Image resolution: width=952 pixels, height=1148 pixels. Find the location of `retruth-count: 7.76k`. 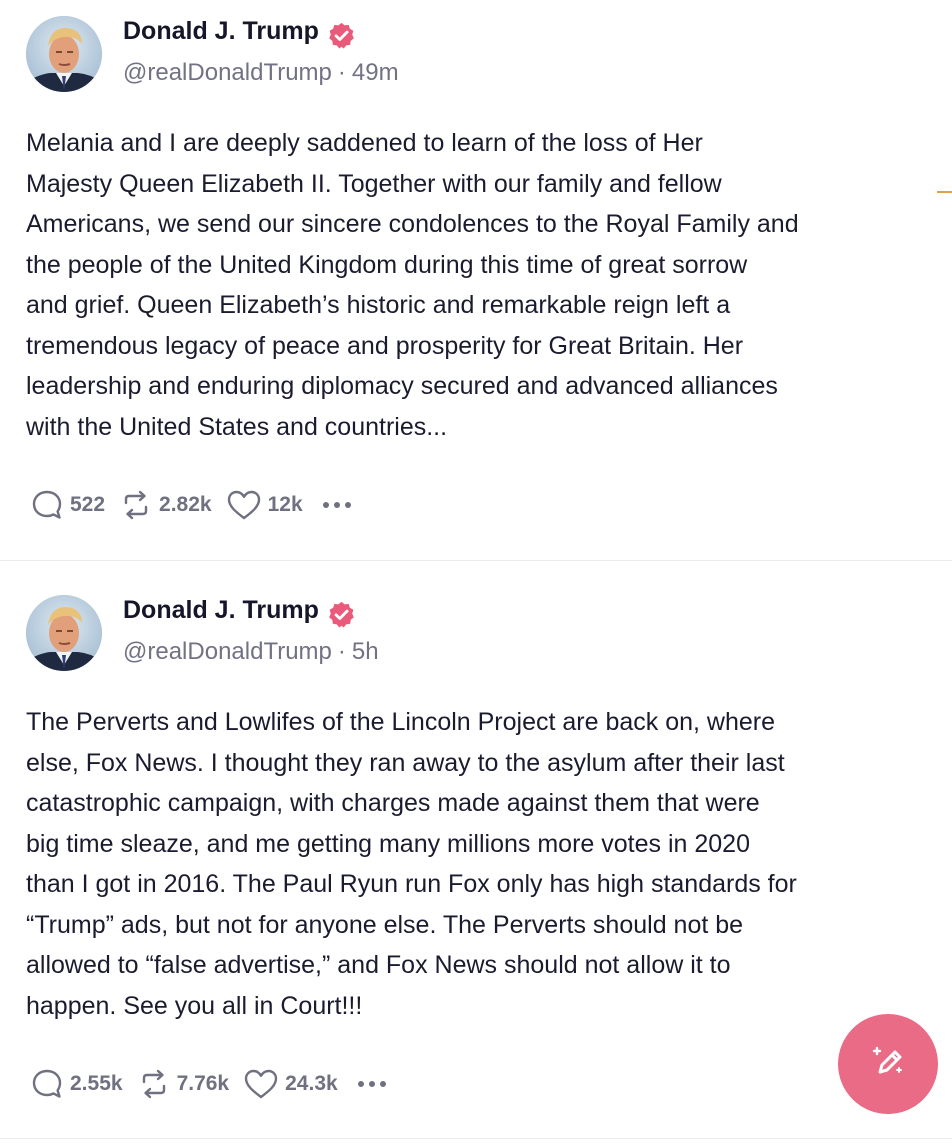

retruth-count: 7.76k is located at coordinates (203, 1083).